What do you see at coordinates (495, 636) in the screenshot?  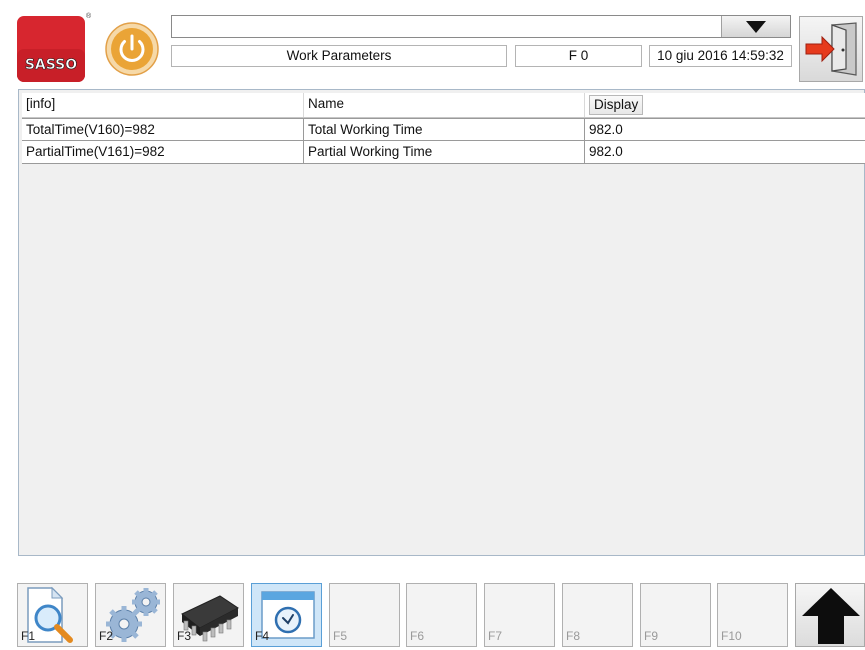 I see `f7-label: F7` at bounding box center [495, 636].